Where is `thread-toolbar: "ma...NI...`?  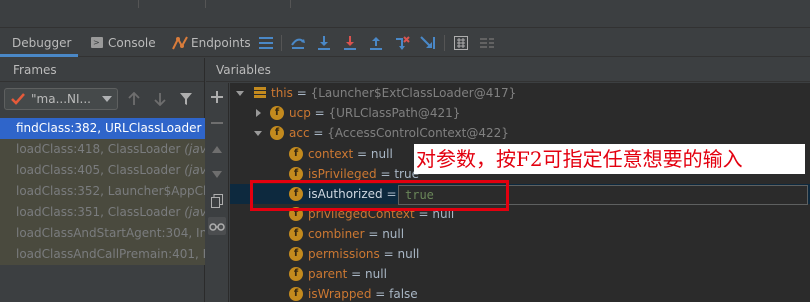 thread-toolbar: "ma...NI... is located at coordinates (102, 99).